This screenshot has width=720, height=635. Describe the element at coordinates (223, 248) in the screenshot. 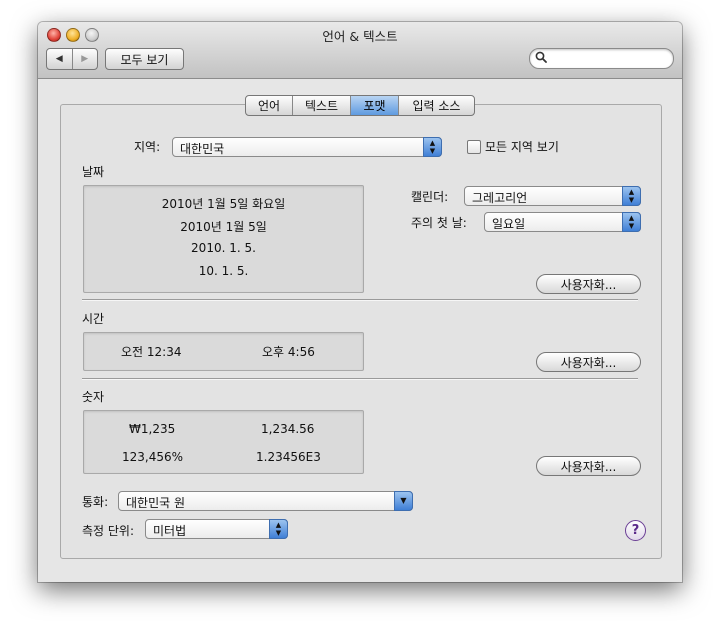

I see `date-sample-medium: 2010. 1. 5.` at that location.